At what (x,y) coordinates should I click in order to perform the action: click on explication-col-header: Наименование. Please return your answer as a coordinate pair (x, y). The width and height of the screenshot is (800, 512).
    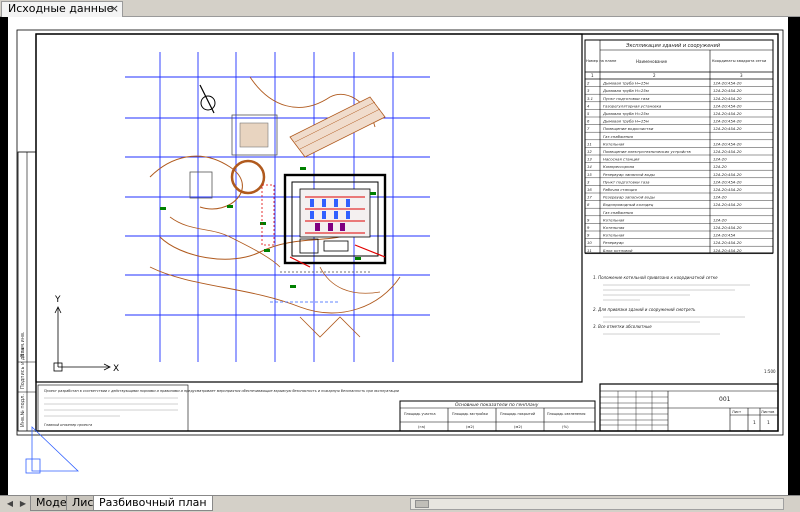
    Looking at the image, I should click on (652, 61).